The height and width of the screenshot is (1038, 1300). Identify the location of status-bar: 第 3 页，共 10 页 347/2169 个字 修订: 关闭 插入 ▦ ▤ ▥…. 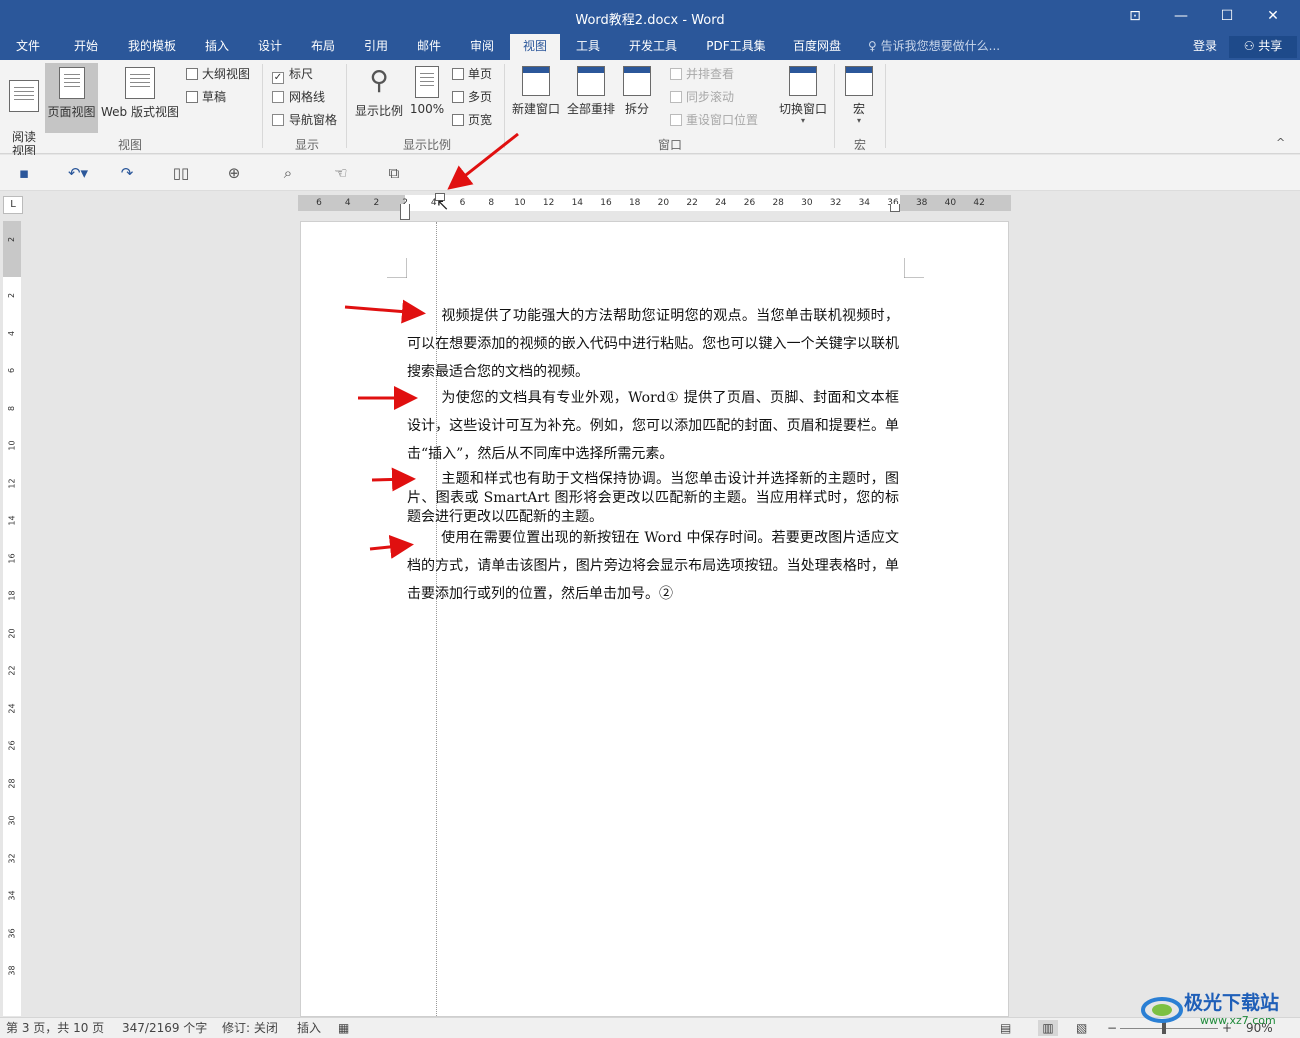
(650, 1027).